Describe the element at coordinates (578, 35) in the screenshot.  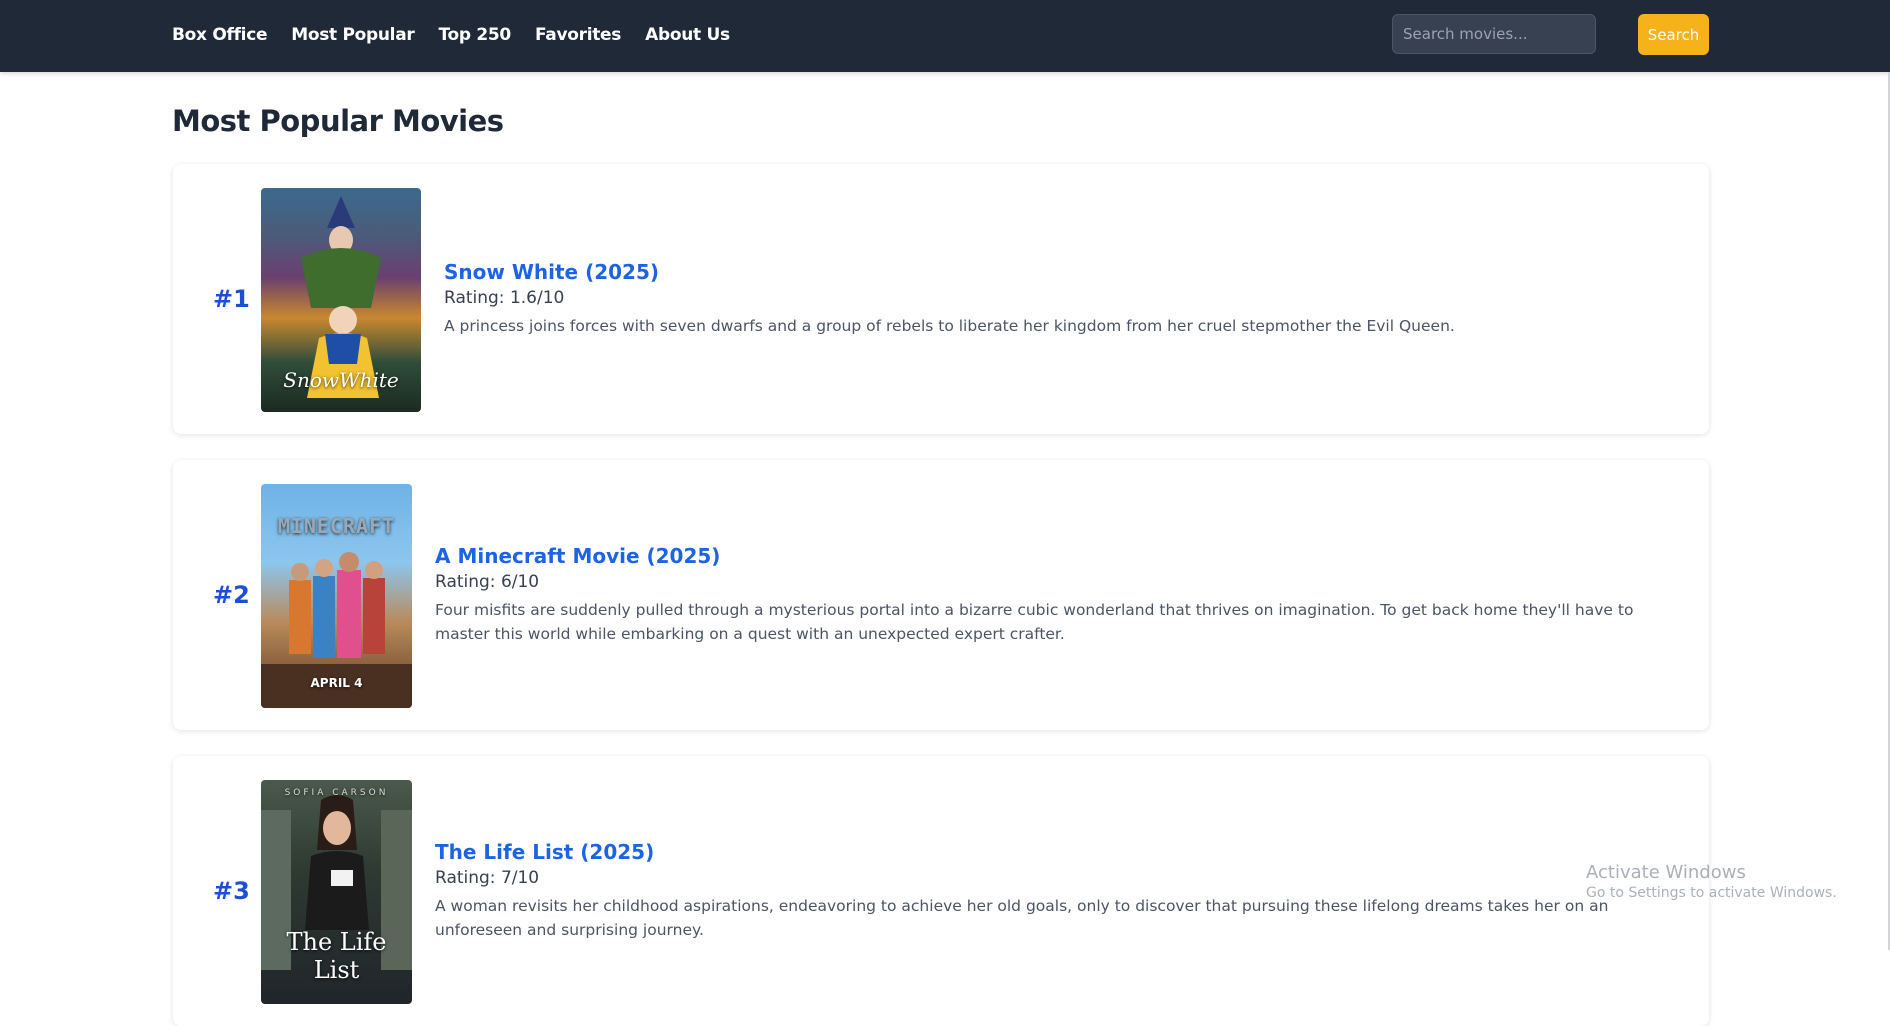
I see `nav-link-favorites: Favorites` at that location.